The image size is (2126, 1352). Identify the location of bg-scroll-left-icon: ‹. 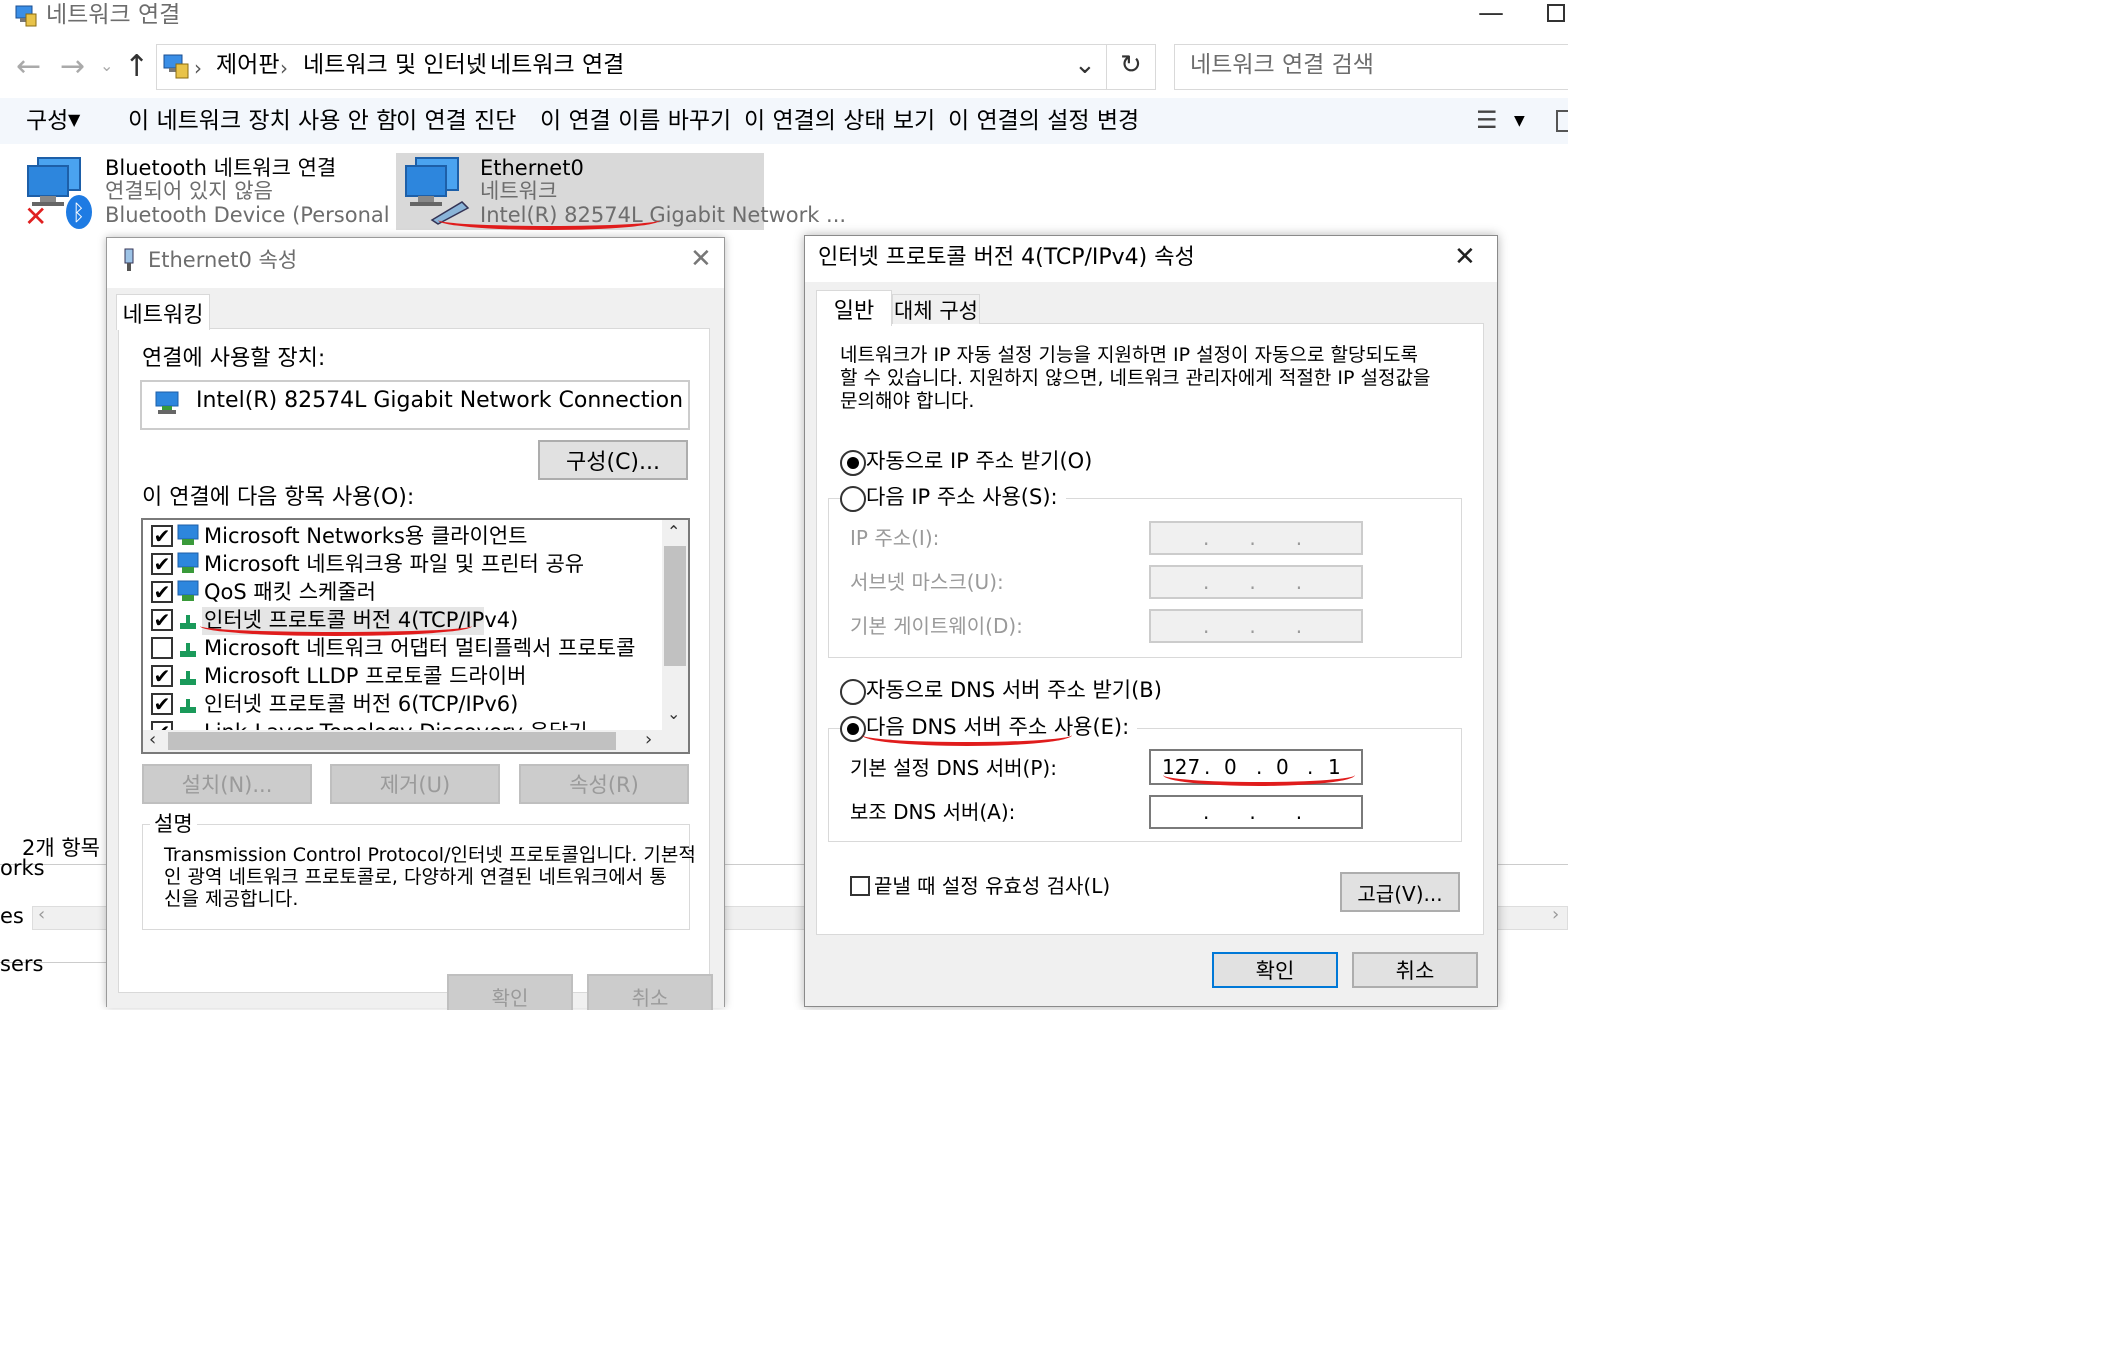
(42, 914).